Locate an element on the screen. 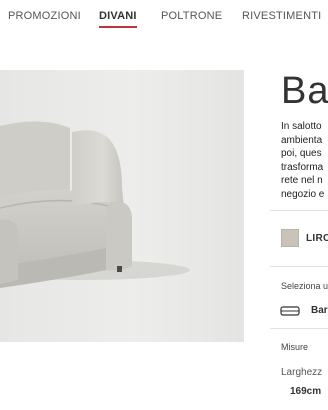  fabric-swatch is located at coordinates (290, 238).